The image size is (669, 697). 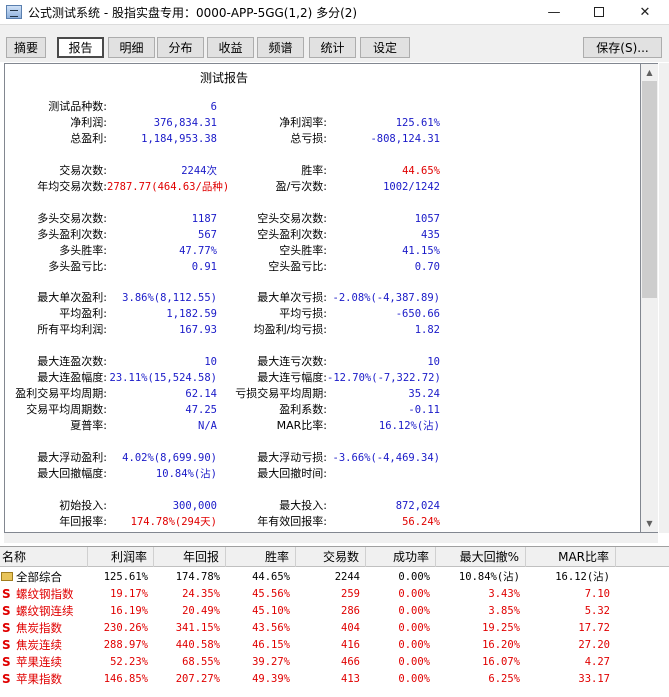 What do you see at coordinates (417, 123) in the screenshot?
I see `report-value: 125.61%` at bounding box center [417, 123].